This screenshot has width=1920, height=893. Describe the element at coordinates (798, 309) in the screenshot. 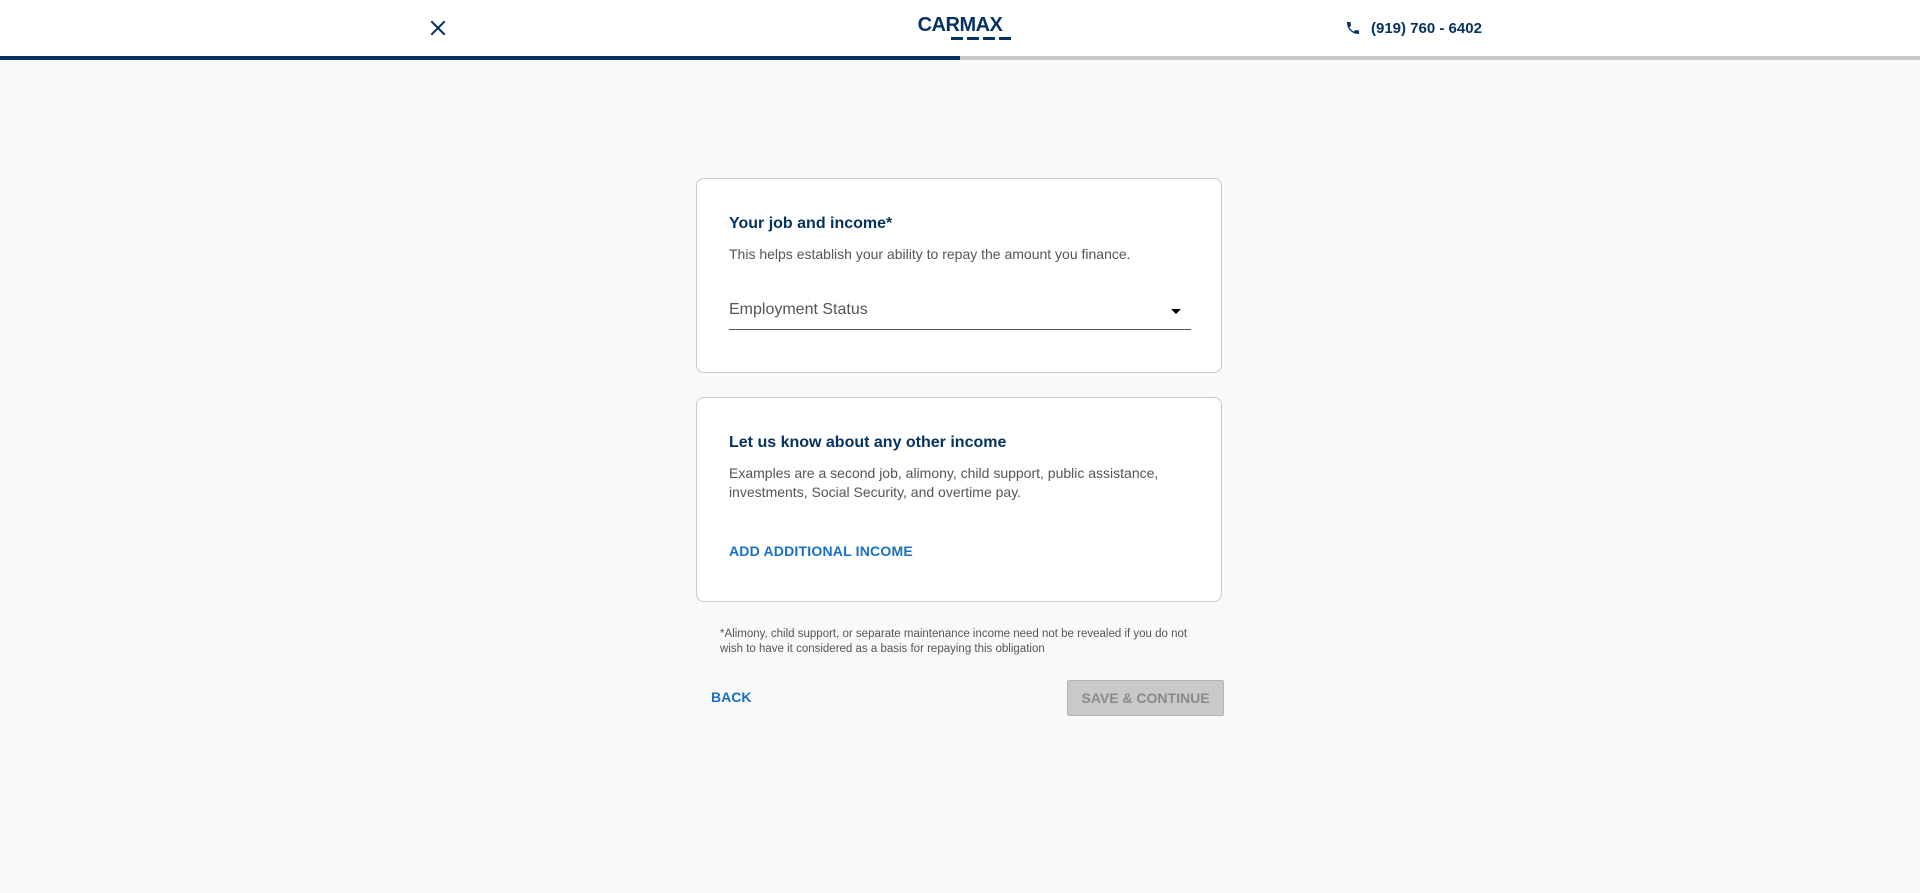

I see `employment-status-label: Employment Status` at that location.